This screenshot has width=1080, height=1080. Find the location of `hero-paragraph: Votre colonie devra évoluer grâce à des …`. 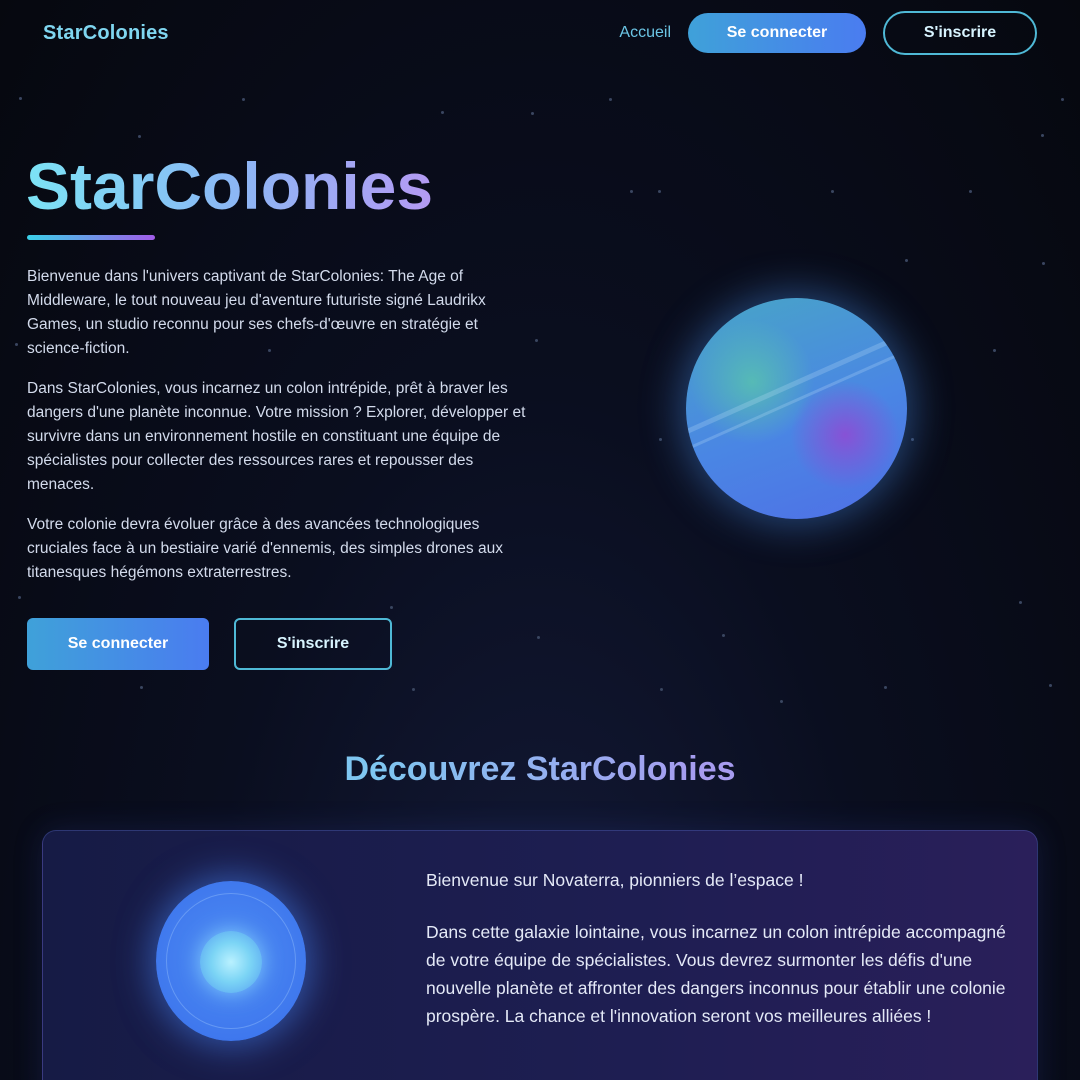

hero-paragraph: Votre colonie devra évoluer grâce à des … is located at coordinates (265, 548).